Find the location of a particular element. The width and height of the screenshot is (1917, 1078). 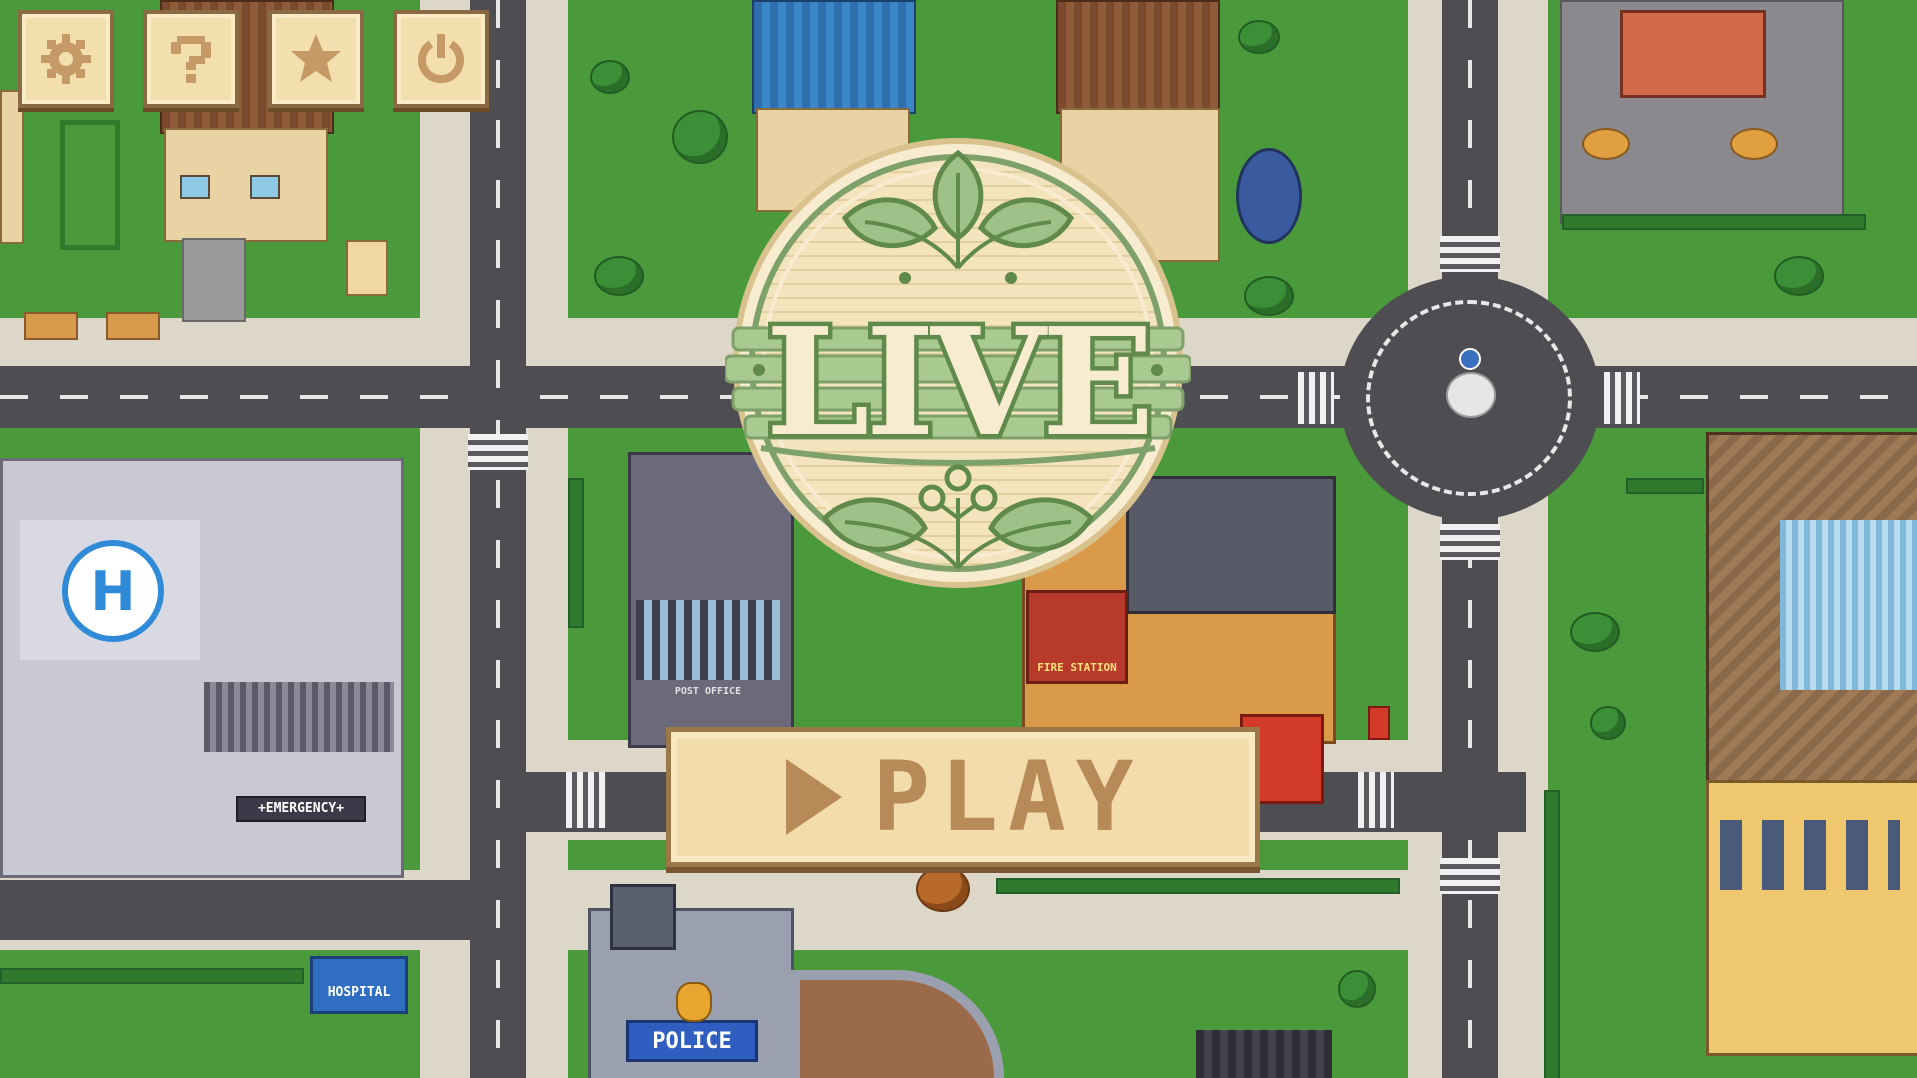

police-tower is located at coordinates (643, 917).